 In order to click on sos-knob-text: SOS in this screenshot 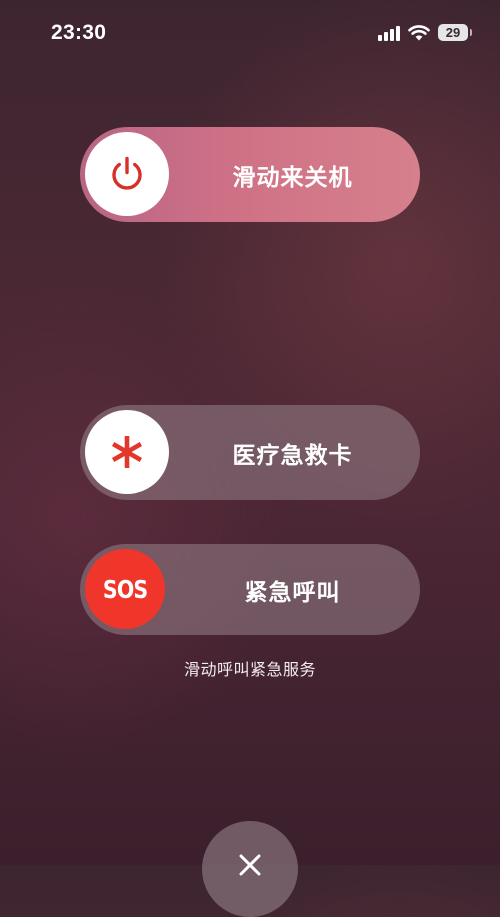, I will do `click(125, 589)`.